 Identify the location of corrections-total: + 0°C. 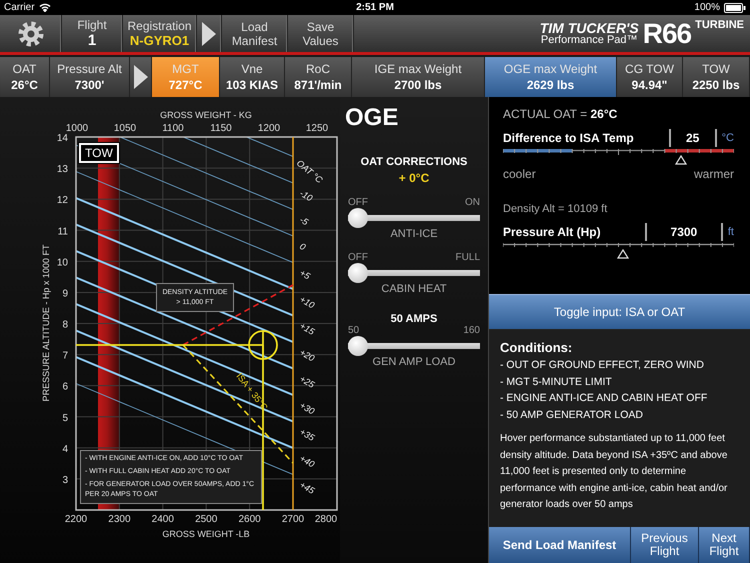
(414, 178).